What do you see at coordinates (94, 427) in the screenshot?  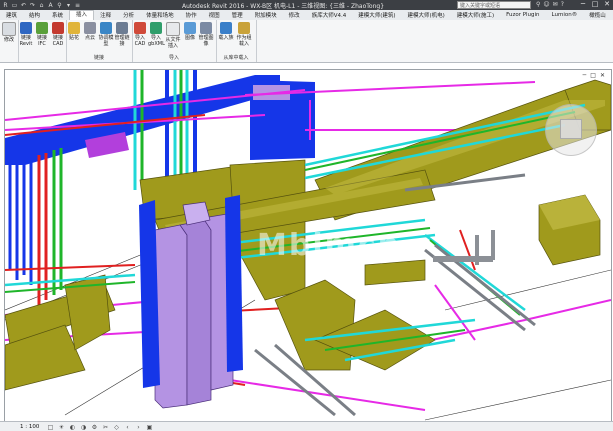 I see `render-settings-icon: ⚙` at bounding box center [94, 427].